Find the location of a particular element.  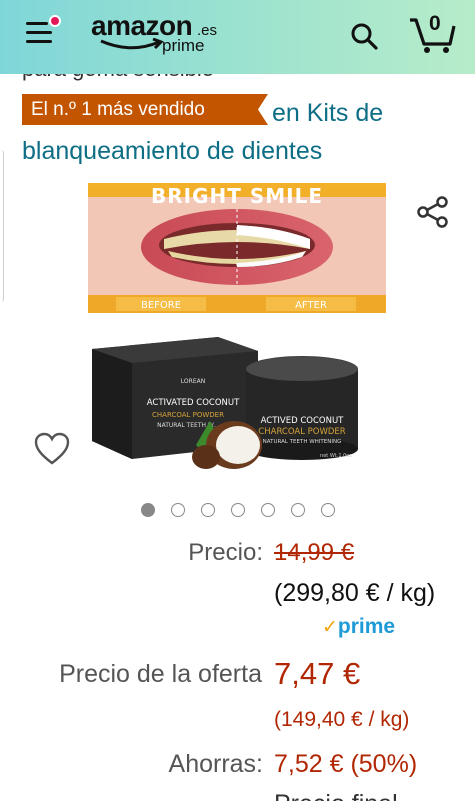

amazon-prime-logo: amazon .es prime is located at coordinates (161, 36).